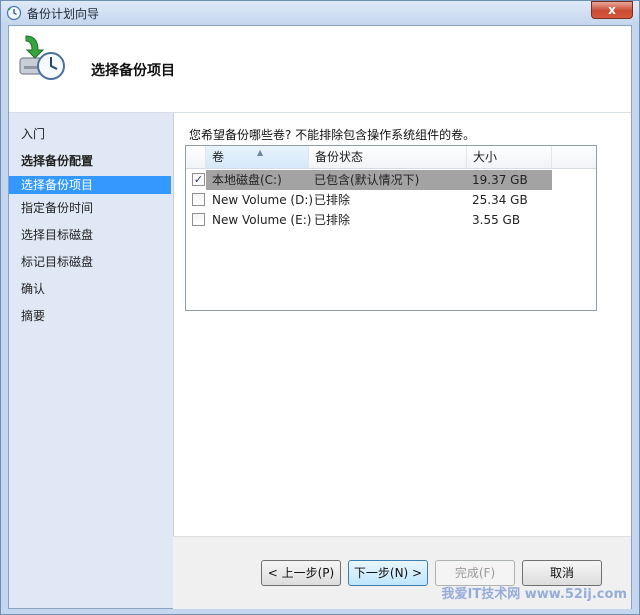 The image size is (640, 615). I want to click on sidebar-item-backup-items: 选择备份项目, so click(90, 185).